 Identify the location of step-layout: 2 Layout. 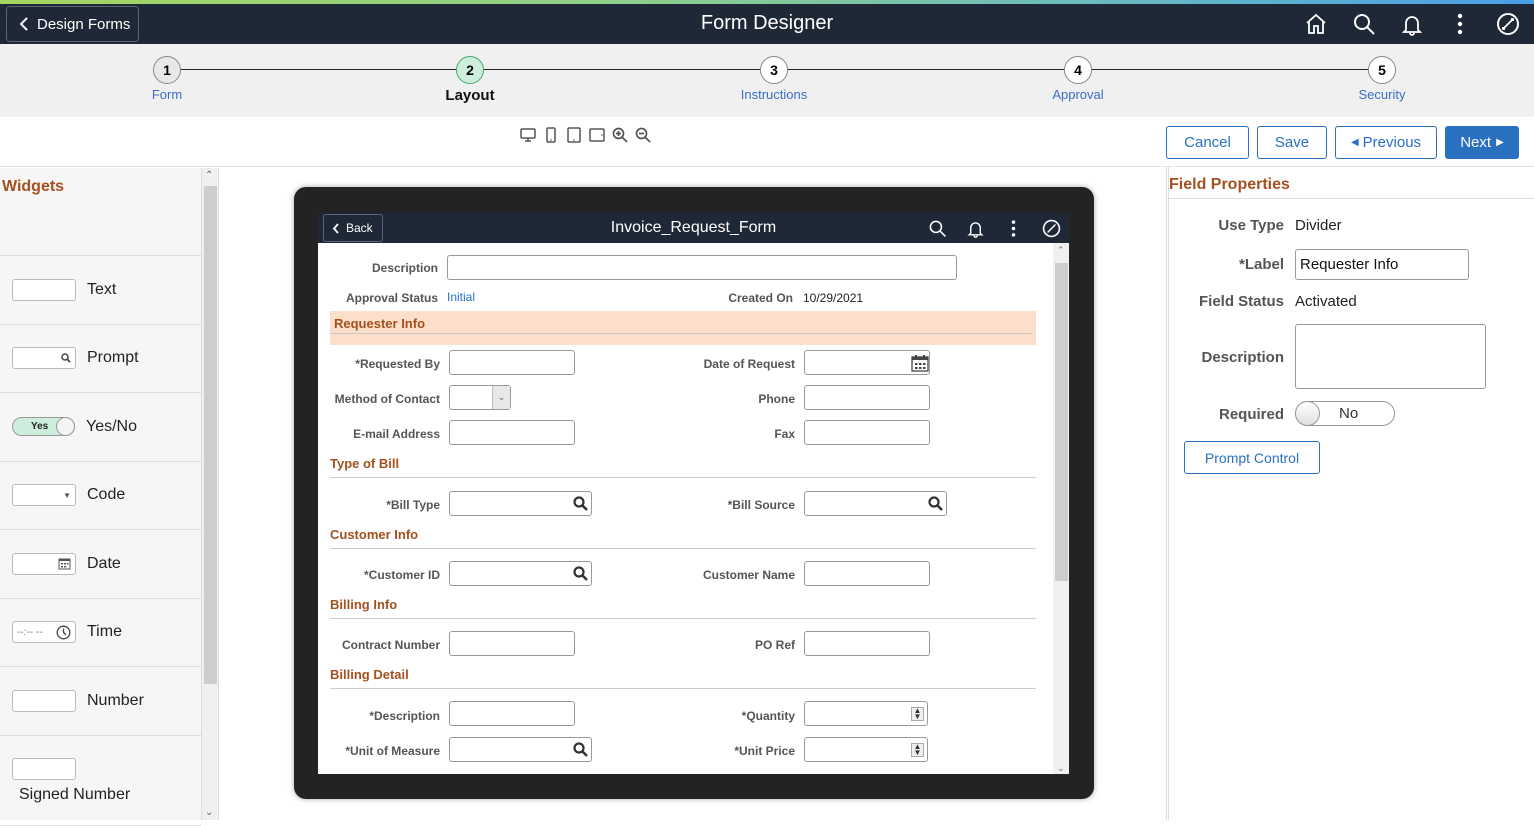
(470, 80).